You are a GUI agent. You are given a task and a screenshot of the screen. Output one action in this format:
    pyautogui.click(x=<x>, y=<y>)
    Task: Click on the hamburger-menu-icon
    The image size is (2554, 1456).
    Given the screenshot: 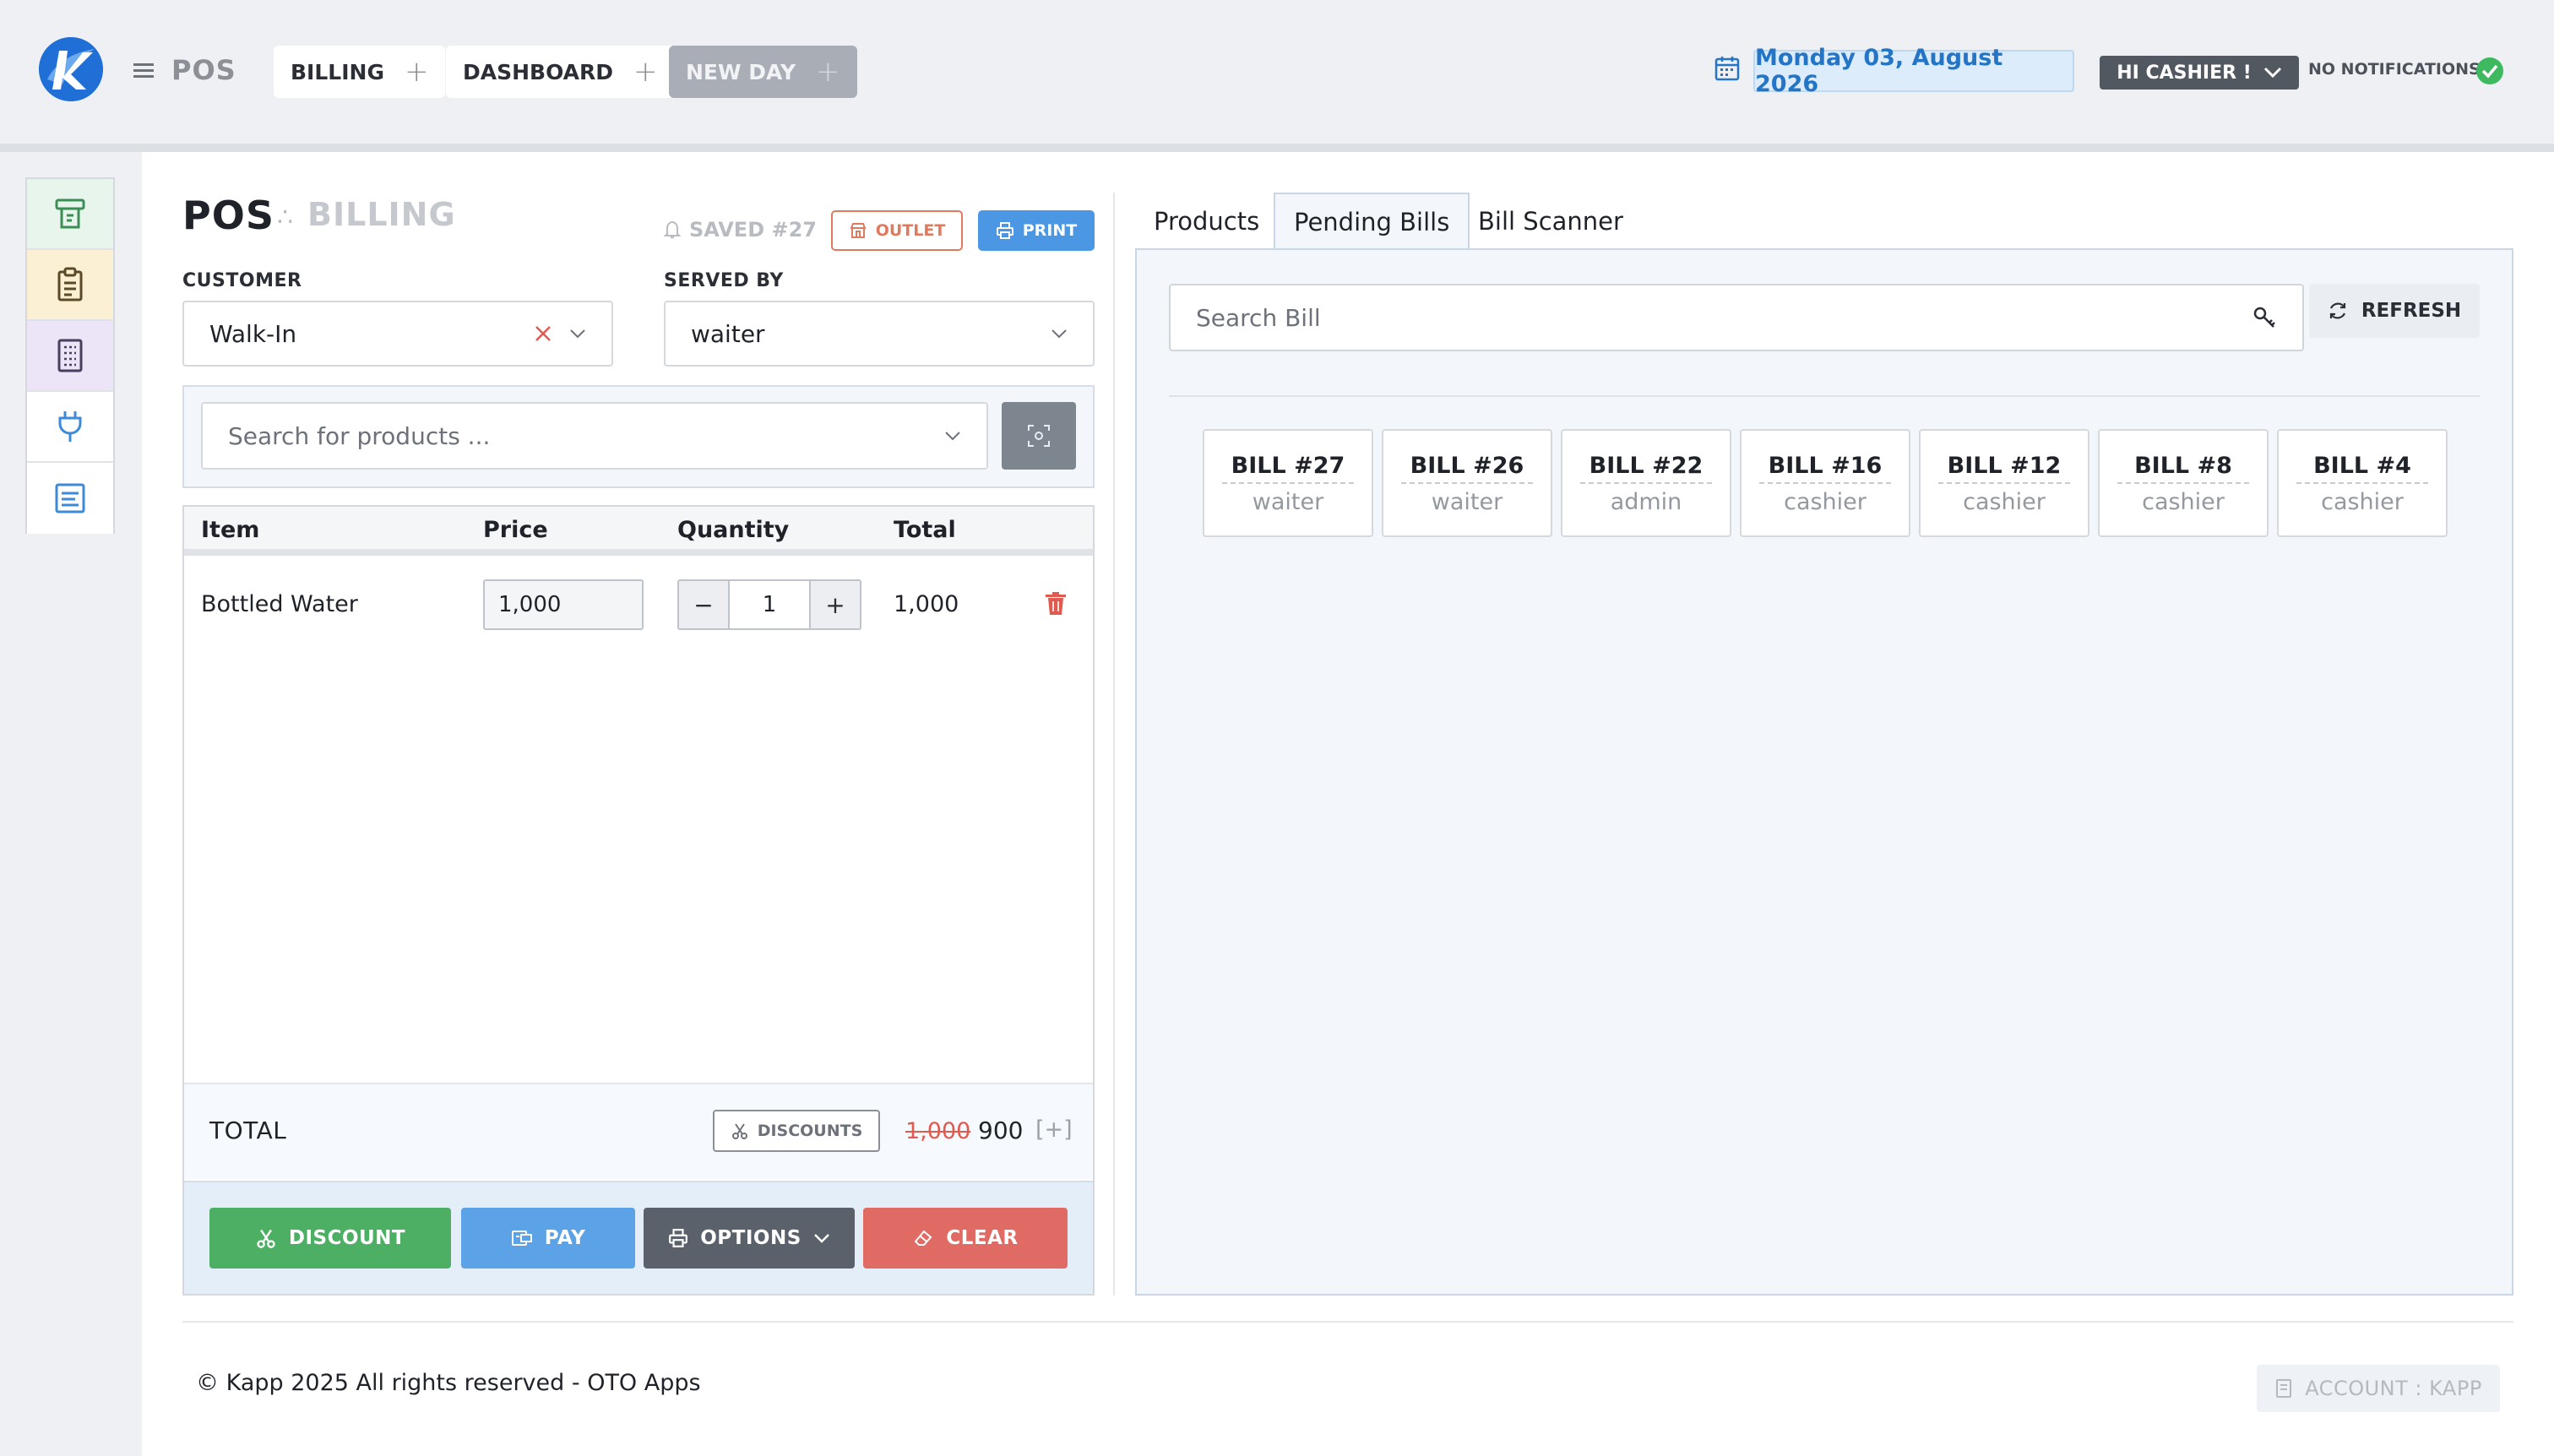 What is the action you would take?
    pyautogui.click(x=143, y=70)
    